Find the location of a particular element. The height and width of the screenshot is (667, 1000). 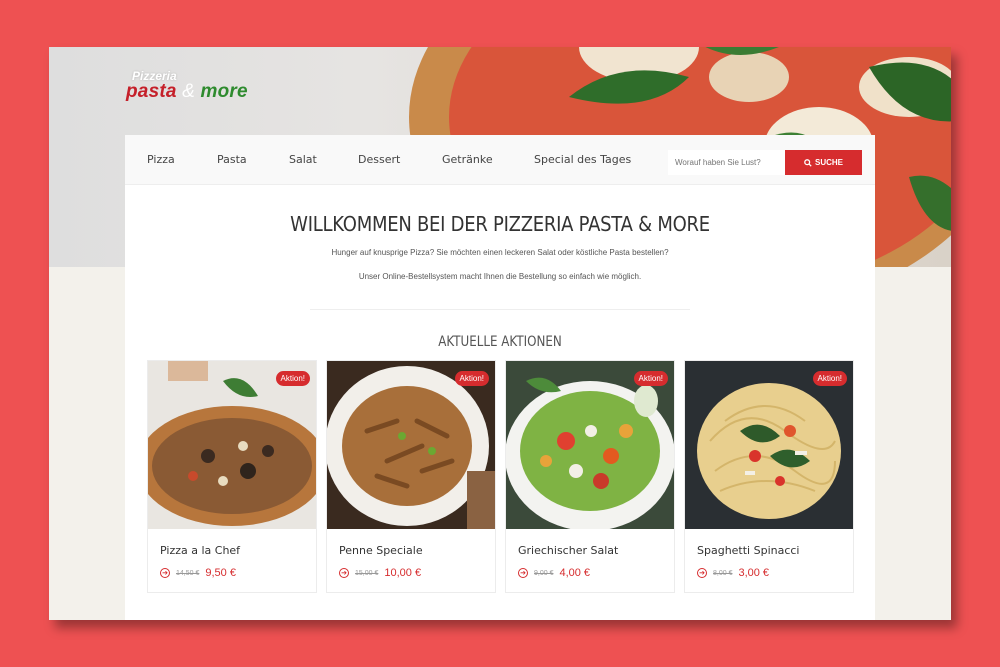

logo-ampersand: & is located at coordinates (188, 91).